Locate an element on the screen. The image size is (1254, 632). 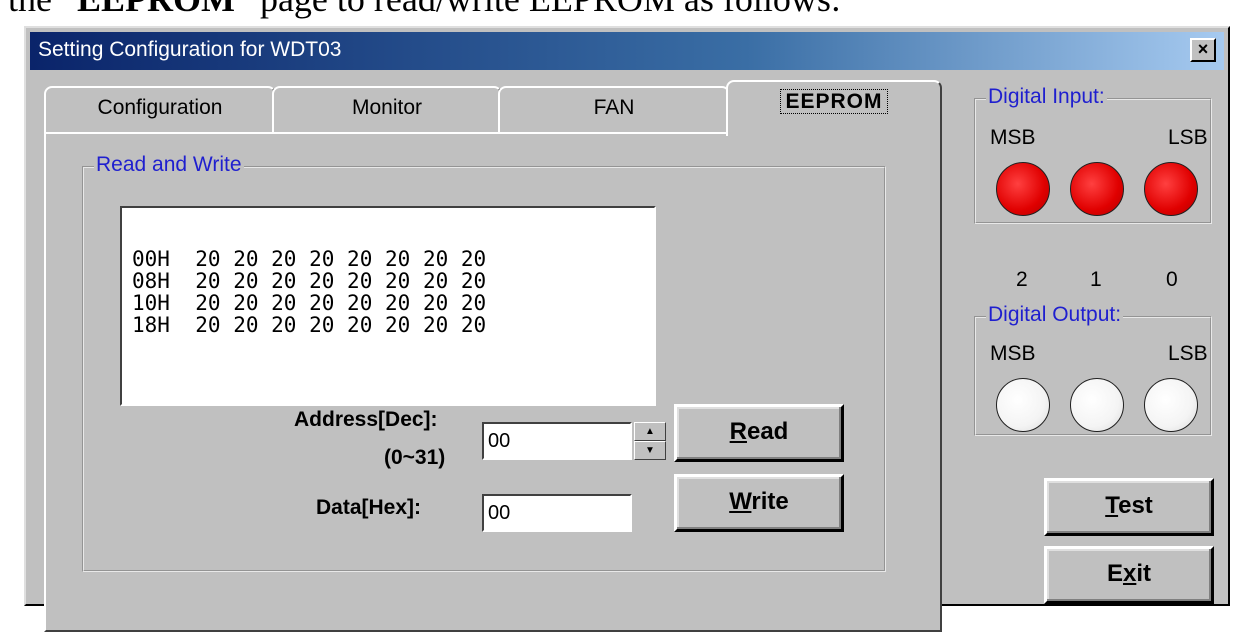
tab-fan: FAN is located at coordinates (614, 110).